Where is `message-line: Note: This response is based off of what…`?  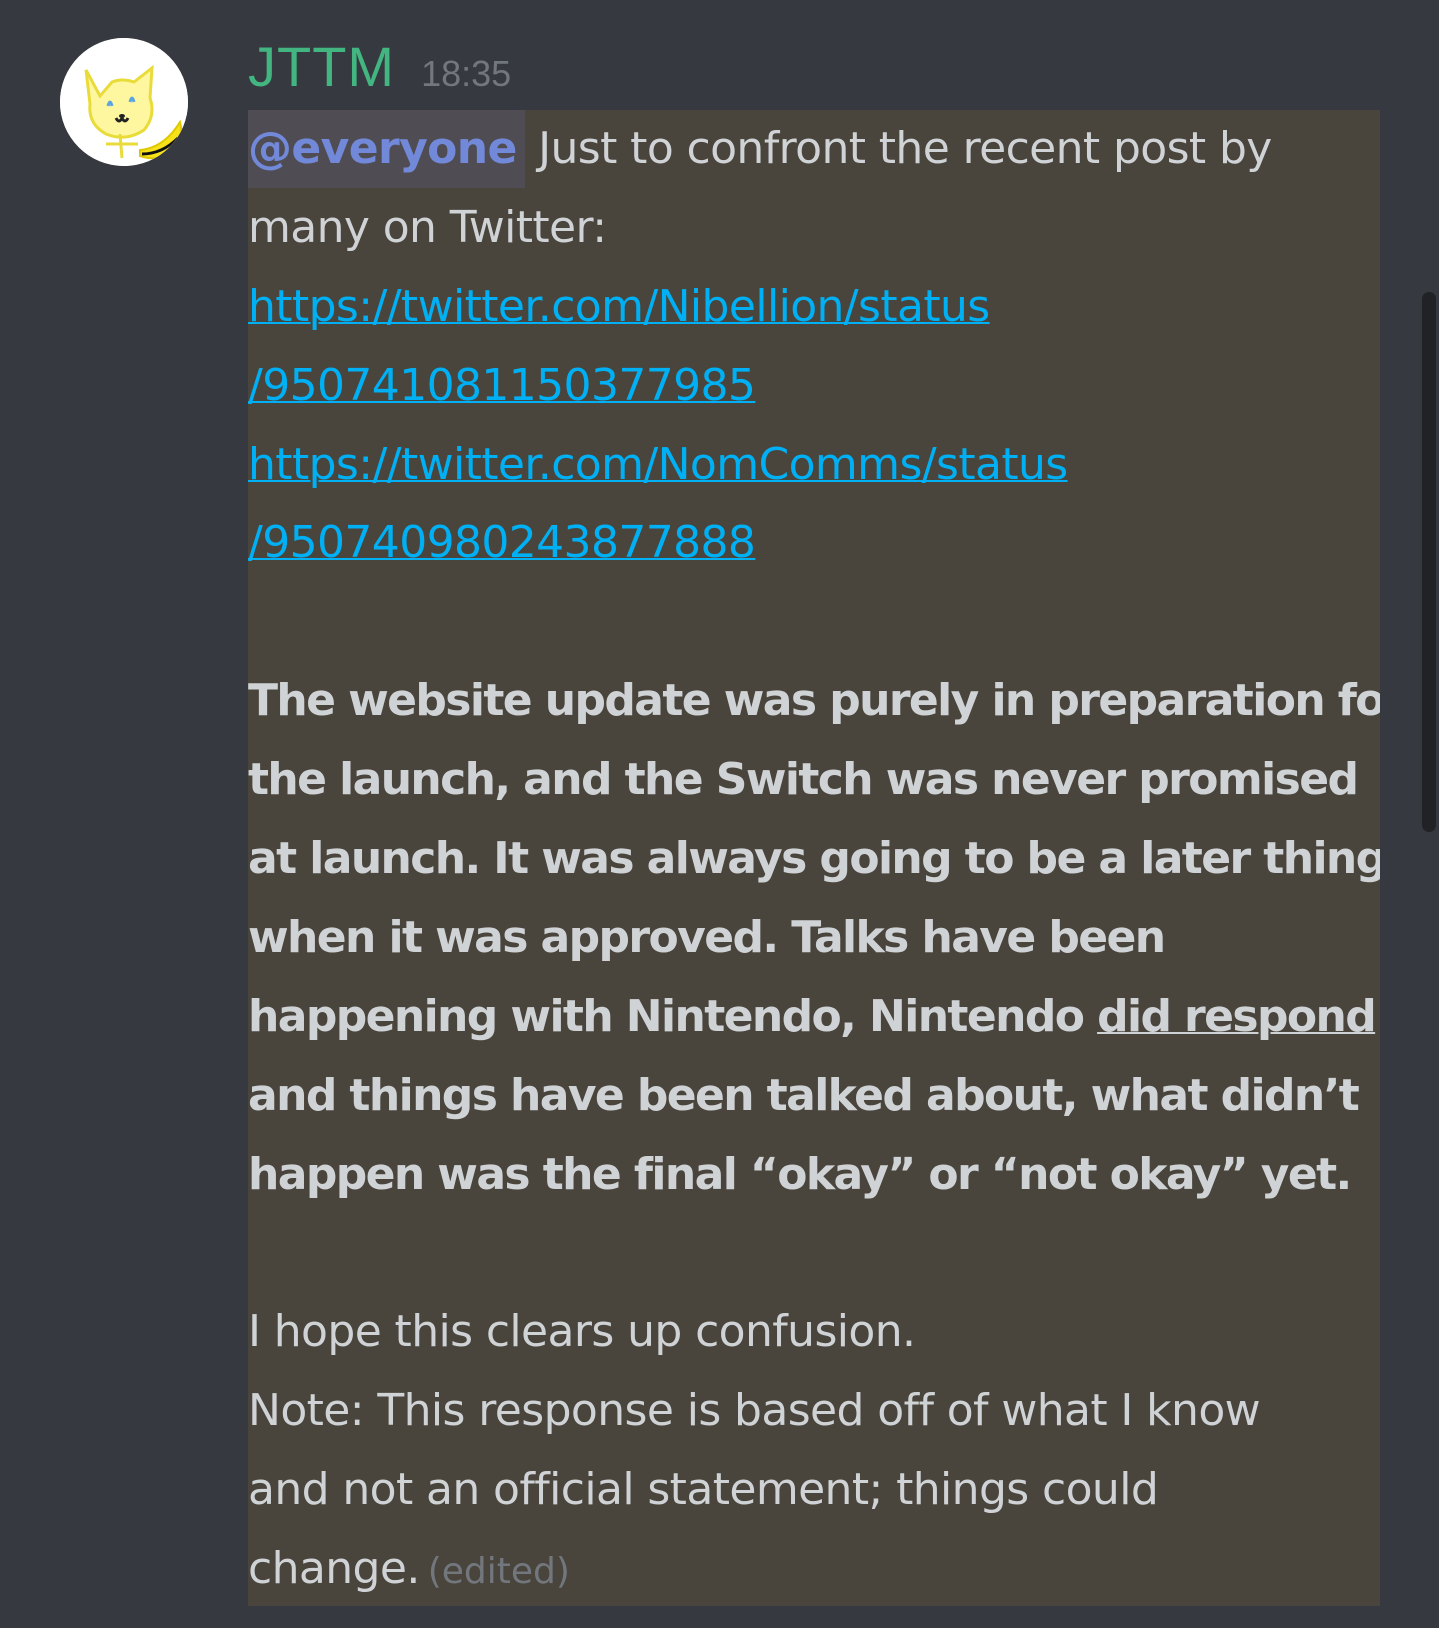 message-line: Note: This response is based off of what… is located at coordinates (754, 1411).